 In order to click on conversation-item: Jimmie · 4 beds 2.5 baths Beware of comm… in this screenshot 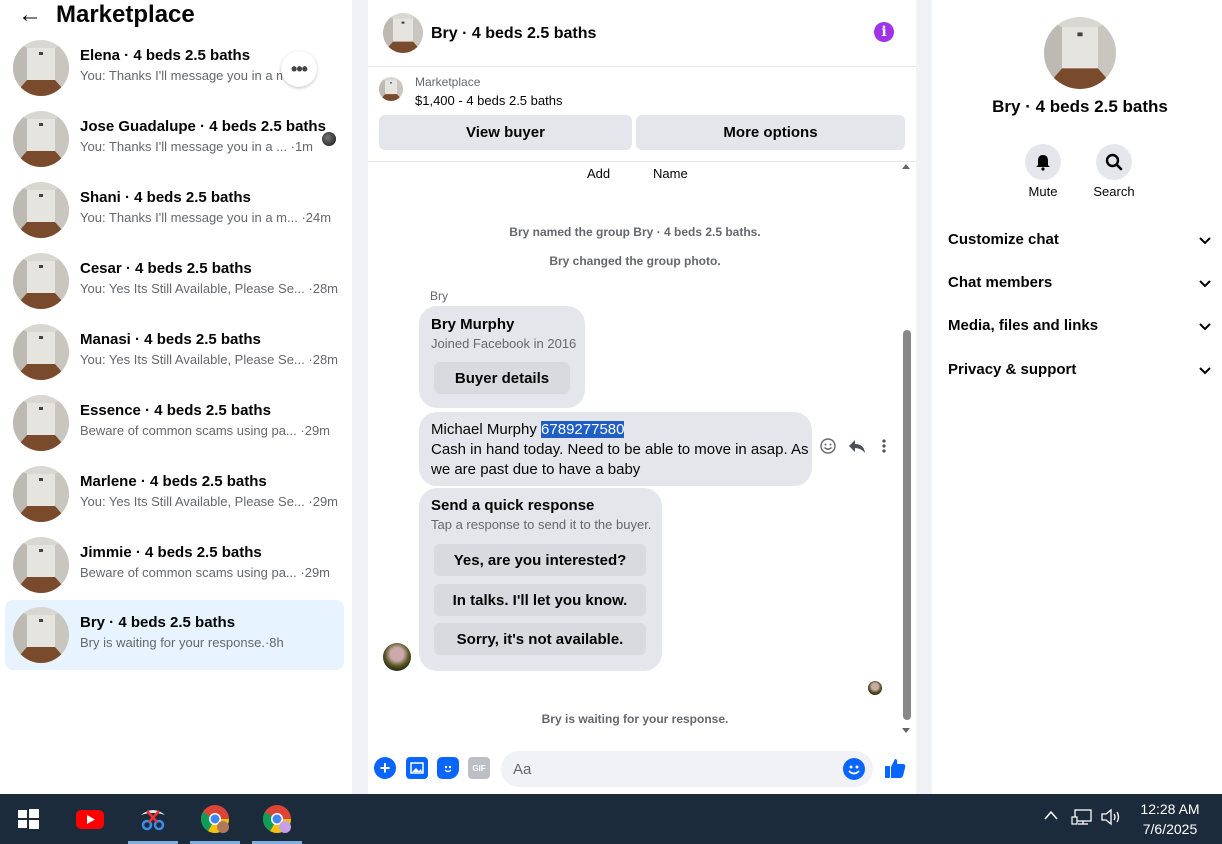, I will do `click(174, 565)`.